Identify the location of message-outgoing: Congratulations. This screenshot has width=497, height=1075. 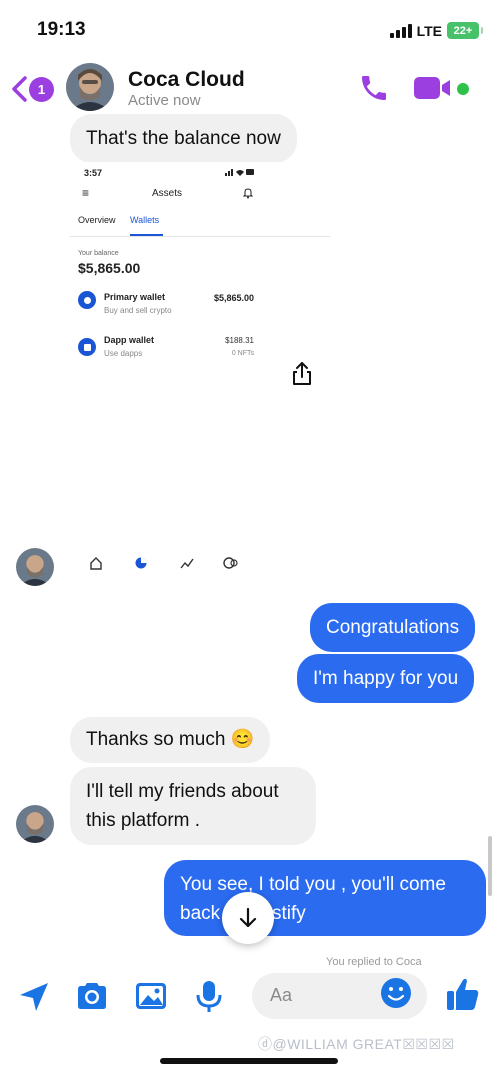
(393, 627).